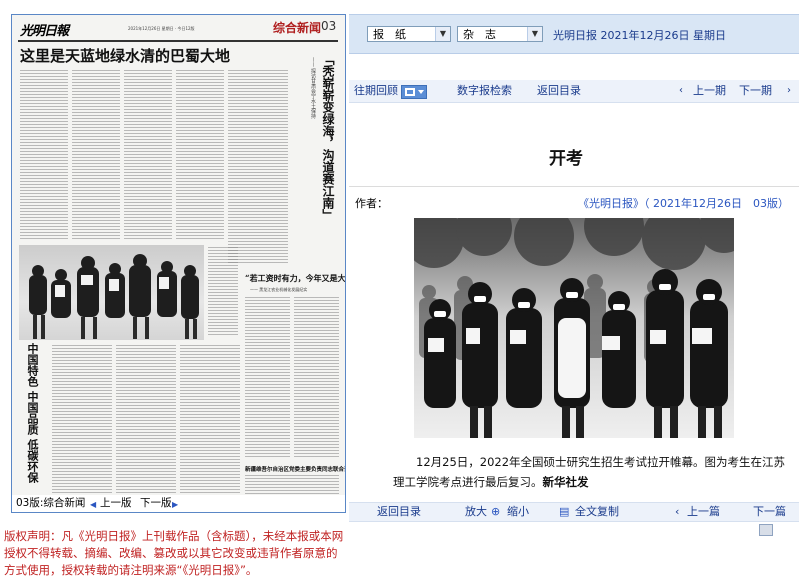  What do you see at coordinates (574, 512) in the screenshot?
I see `article-tools-bar: 返回目录 放大 ⊕ 缩小 ▤ 全文复制 ‹ 上一篇 下一篇` at bounding box center [574, 512].